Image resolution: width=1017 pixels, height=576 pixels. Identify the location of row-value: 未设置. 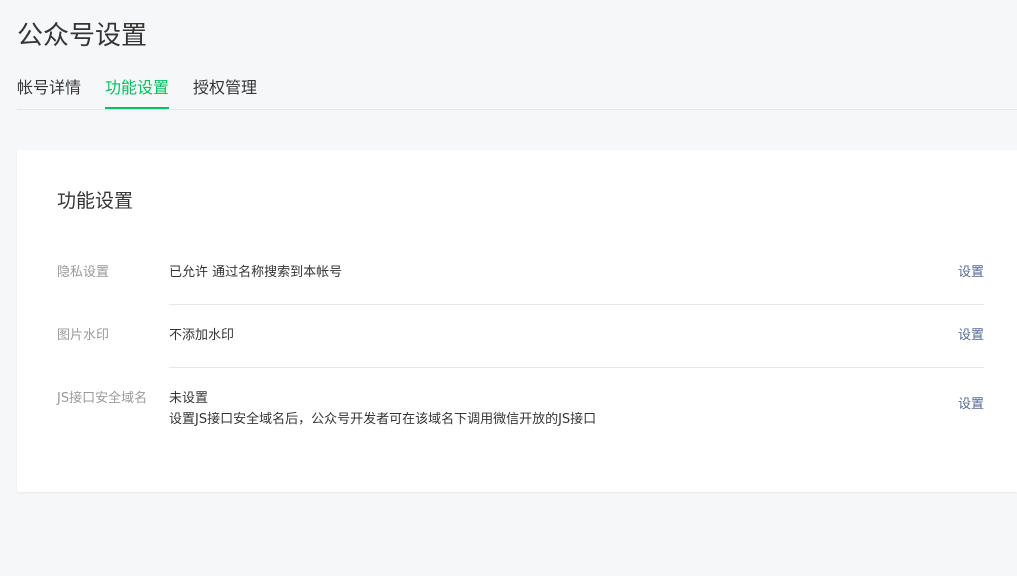
(189, 398).